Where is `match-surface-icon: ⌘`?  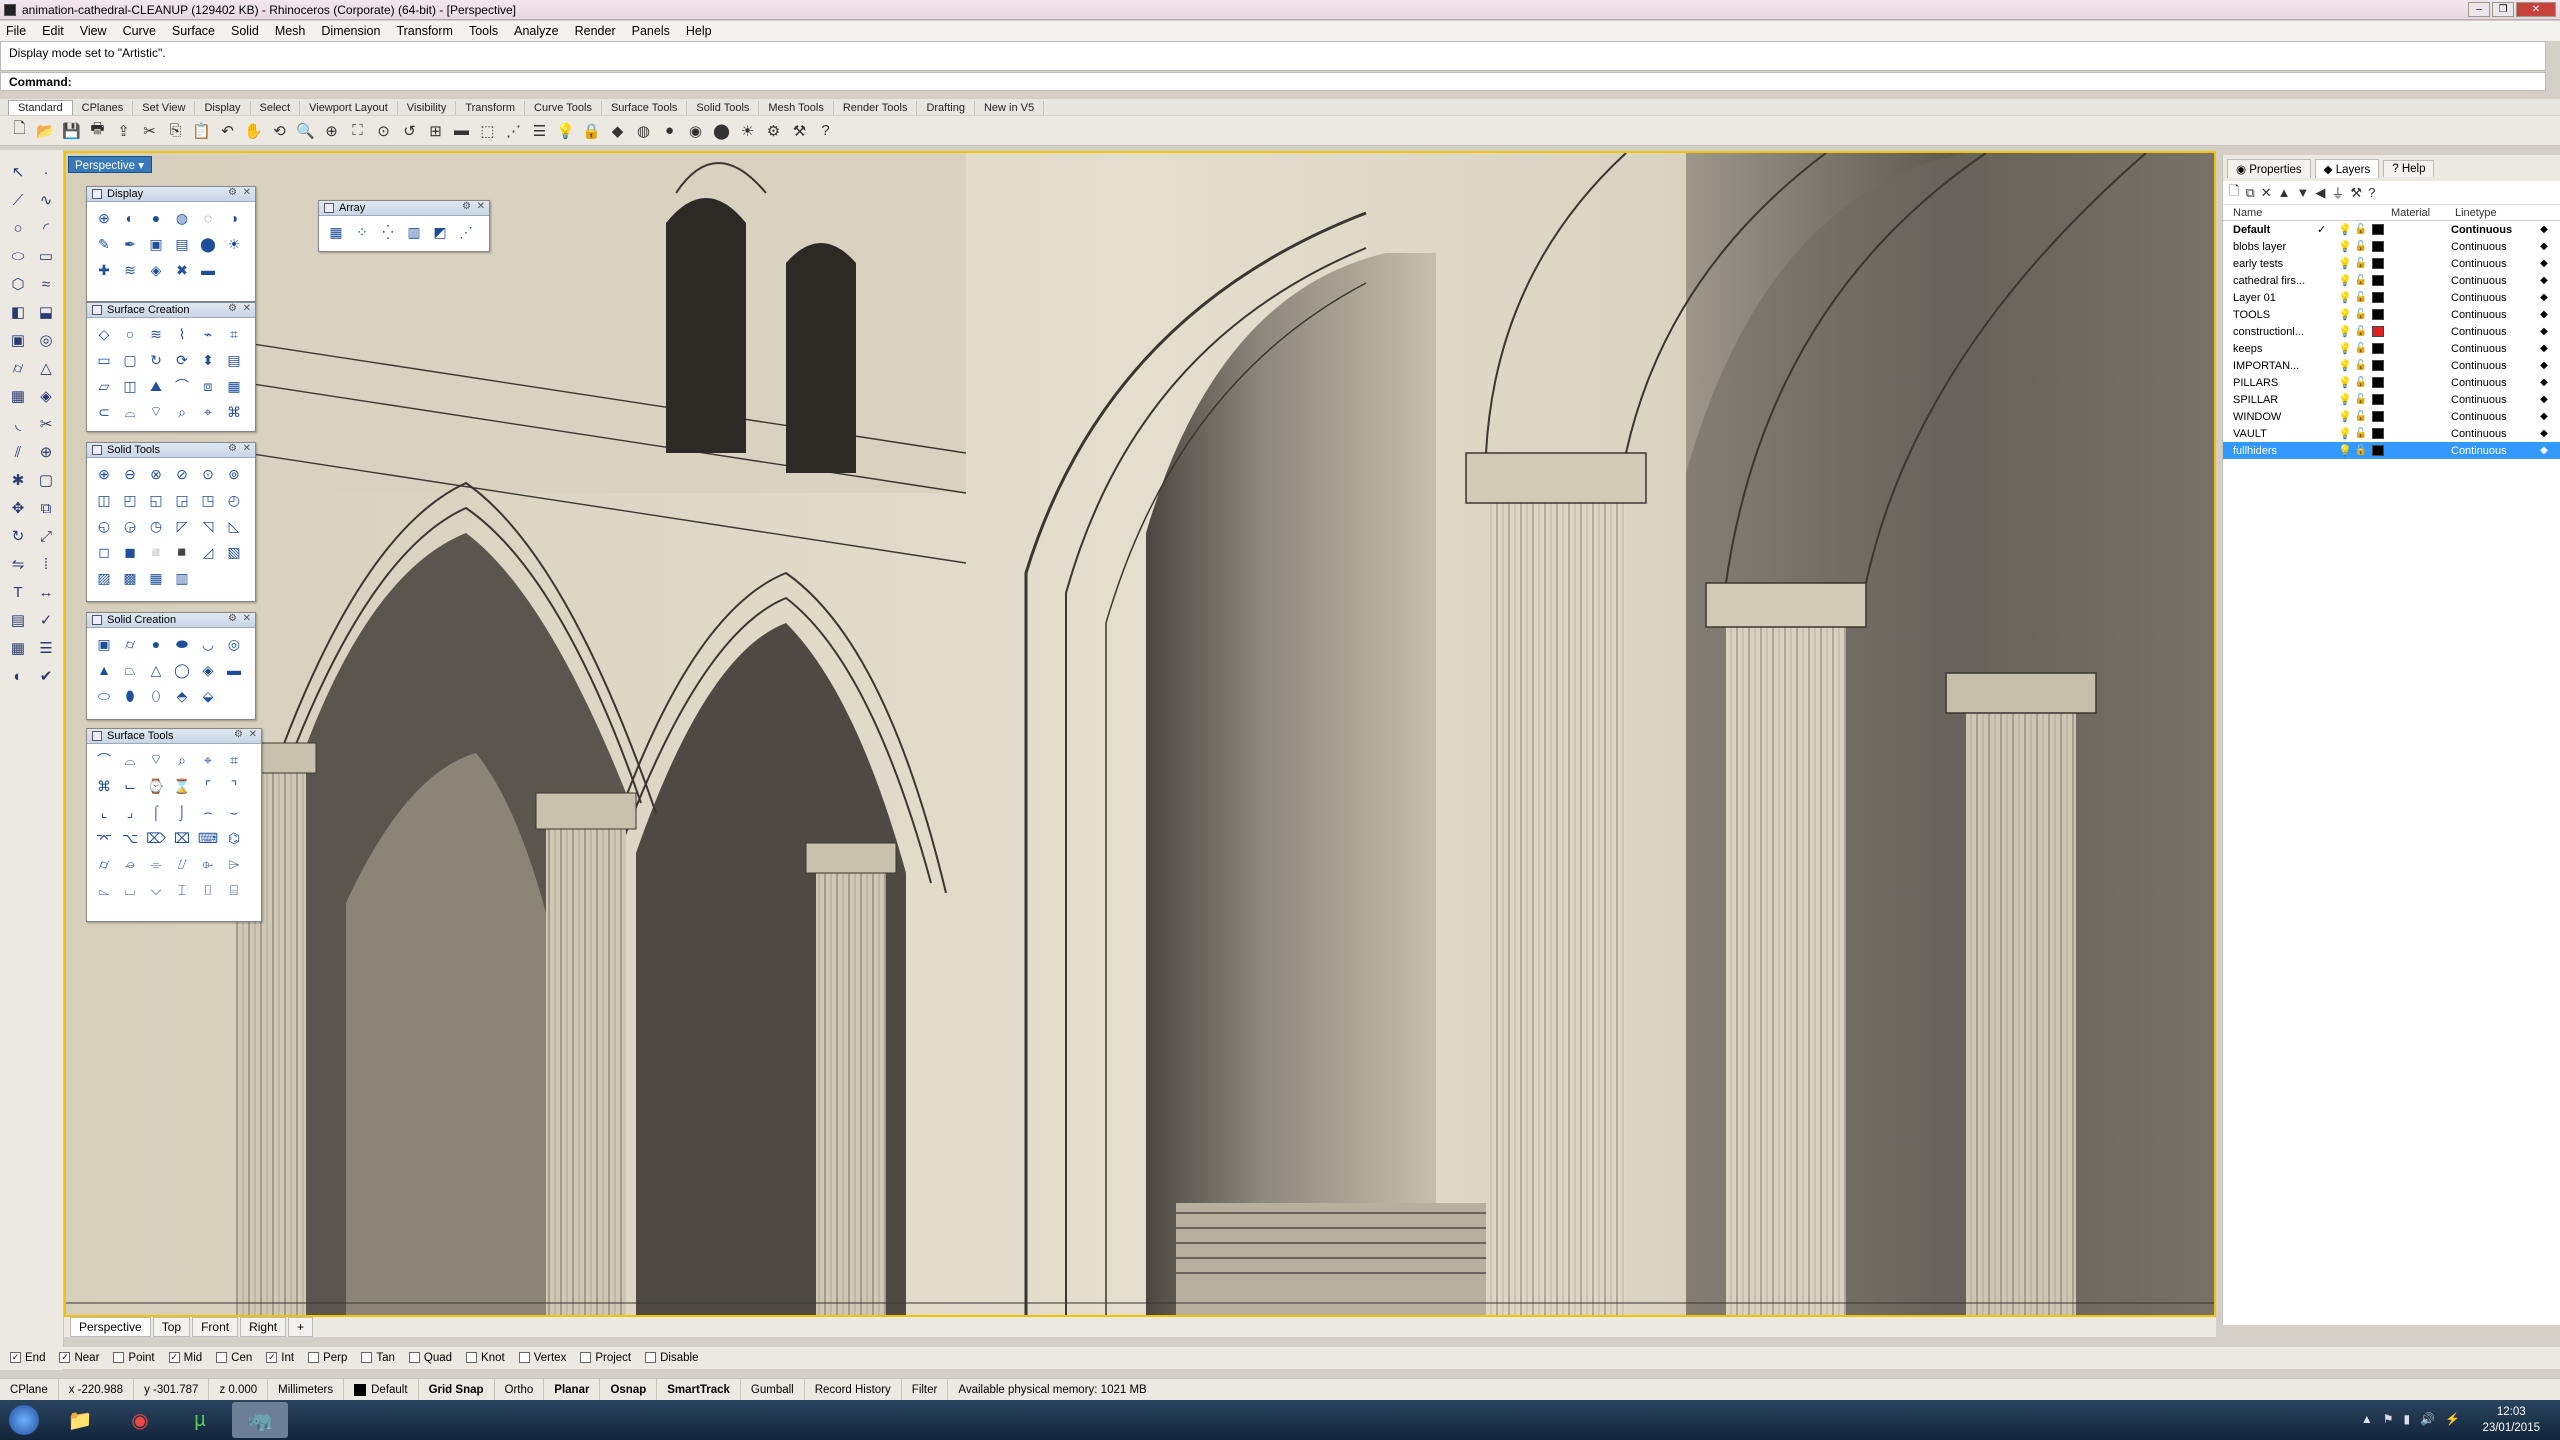
match-surface-icon: ⌘ is located at coordinates (104, 786).